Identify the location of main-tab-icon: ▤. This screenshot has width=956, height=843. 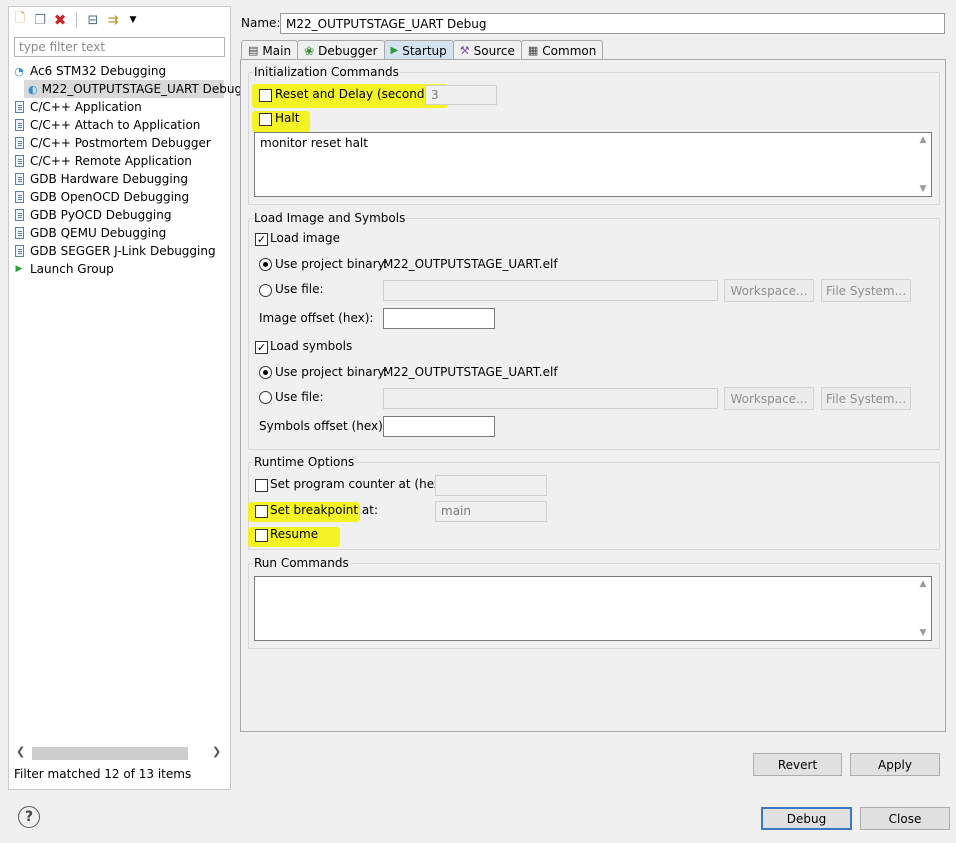
(253, 50).